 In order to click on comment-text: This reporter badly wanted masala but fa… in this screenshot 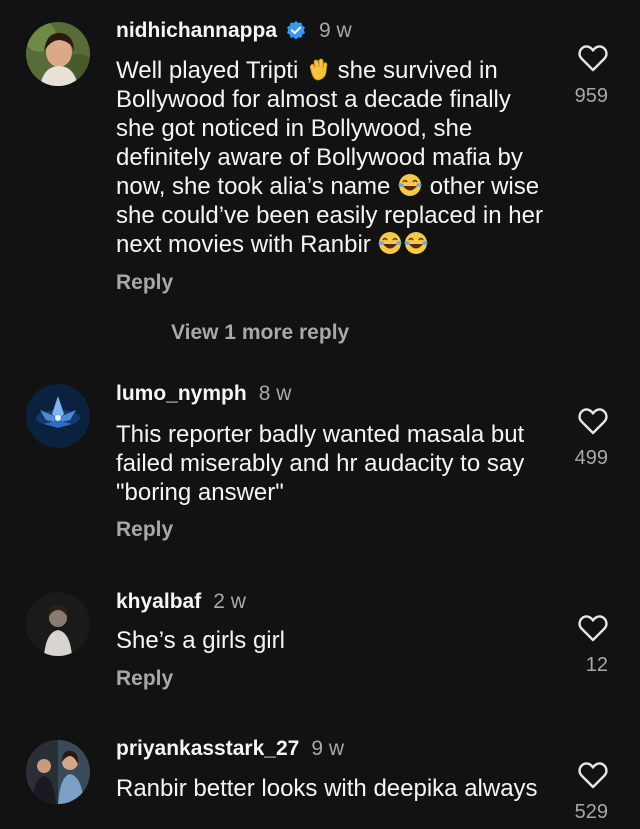, I will do `click(320, 463)`.